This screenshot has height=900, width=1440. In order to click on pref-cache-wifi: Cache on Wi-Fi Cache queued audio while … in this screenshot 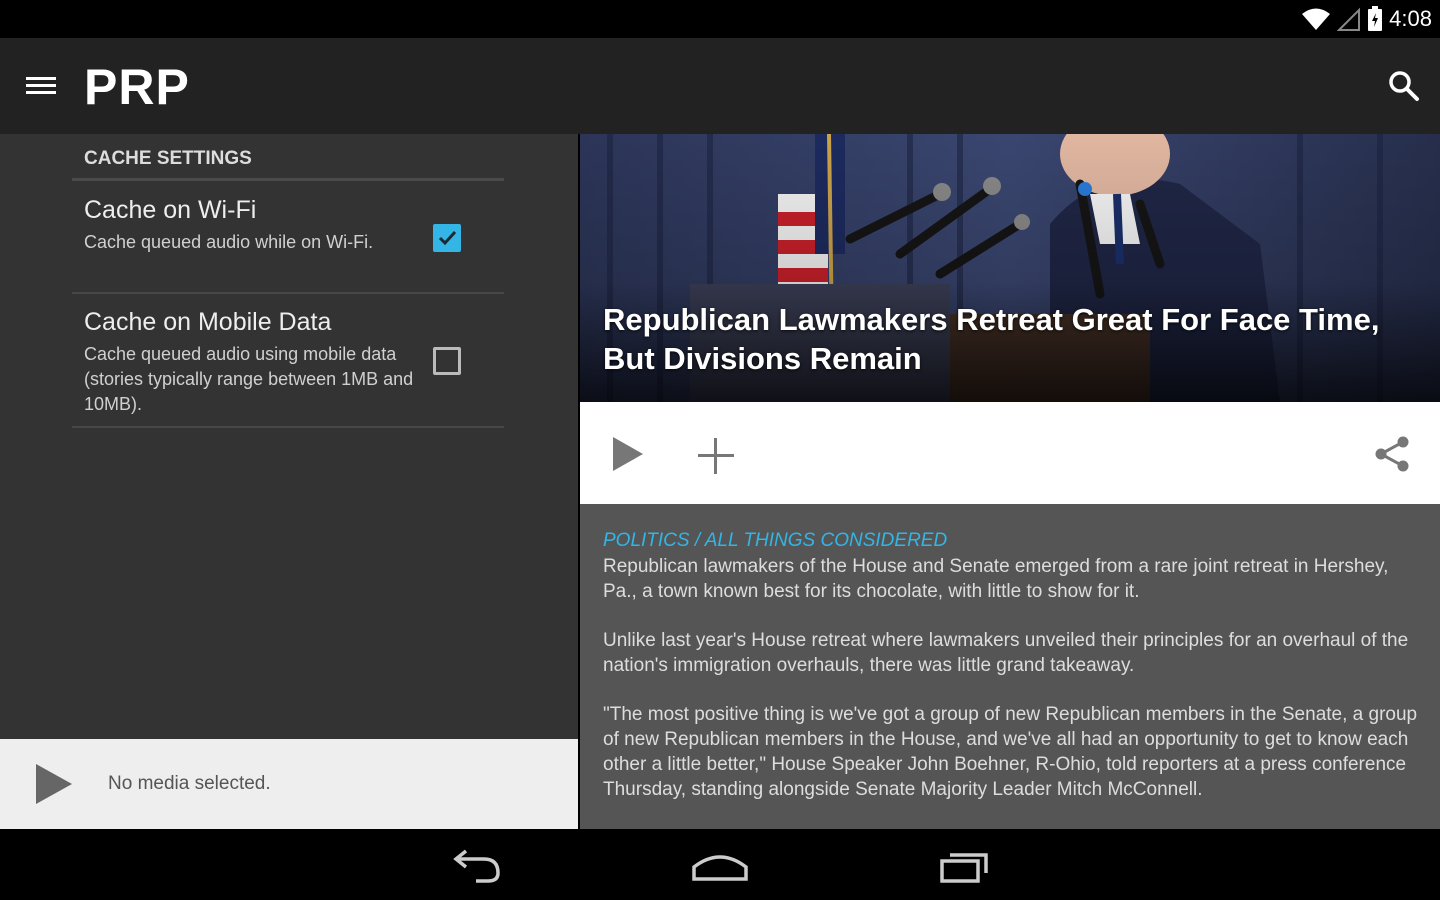, I will do `click(288, 238)`.